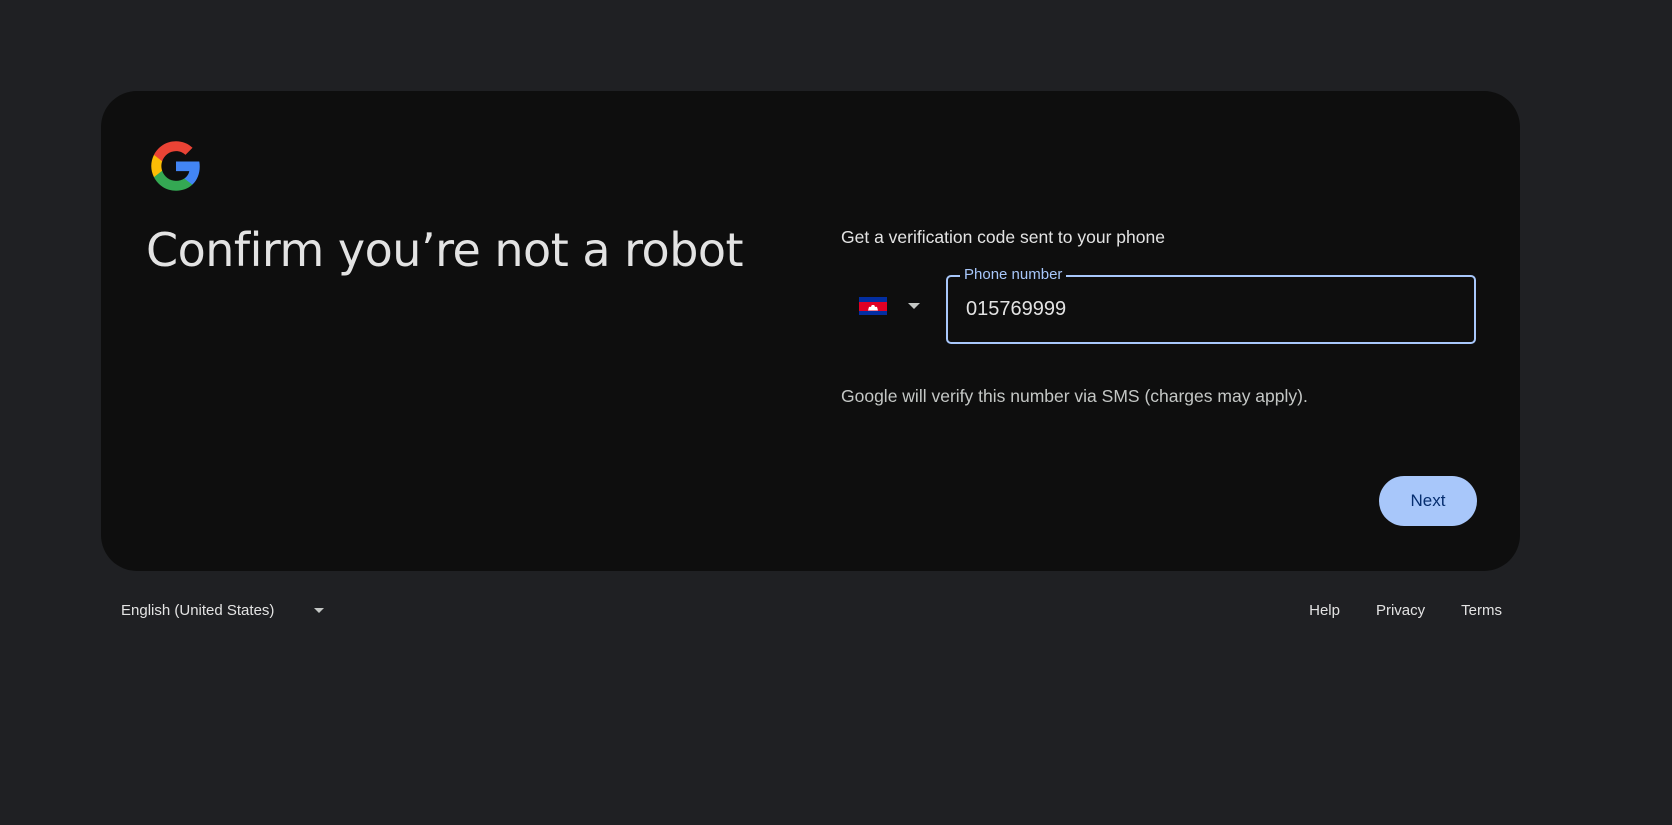  What do you see at coordinates (198, 610) in the screenshot?
I see `language-label: English (United States)` at bounding box center [198, 610].